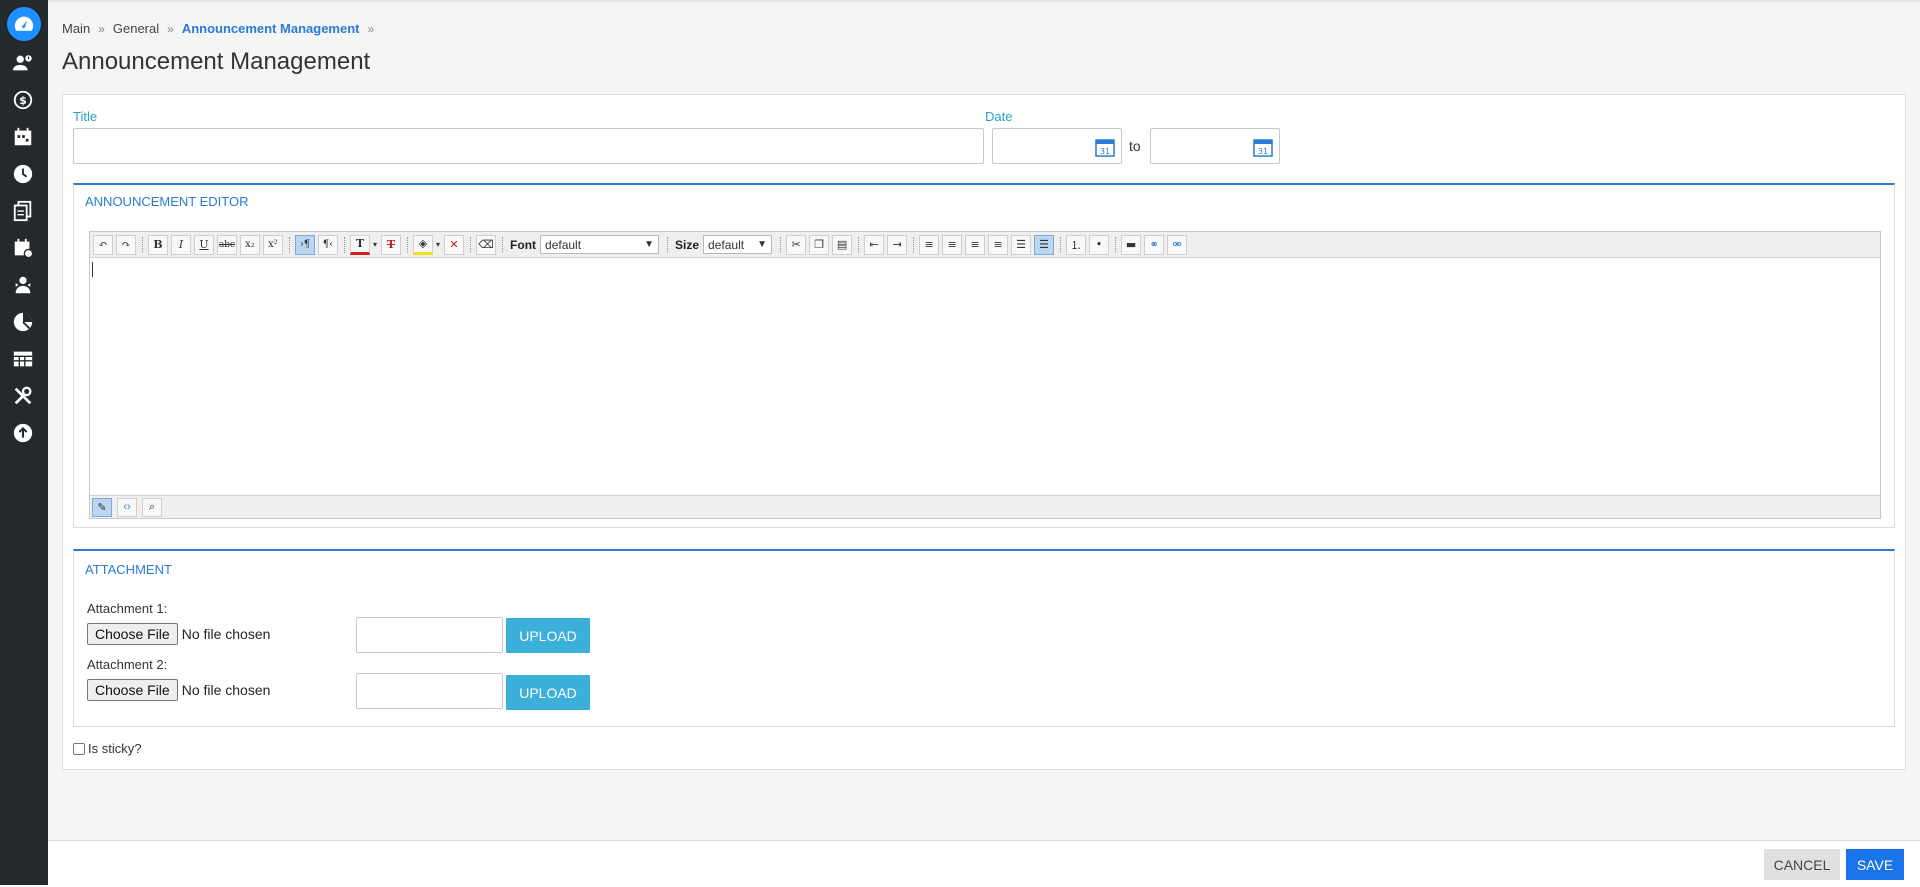 The image size is (1920, 887). What do you see at coordinates (929, 244) in the screenshot?
I see `align-left-rtl-icon: ≡` at bounding box center [929, 244].